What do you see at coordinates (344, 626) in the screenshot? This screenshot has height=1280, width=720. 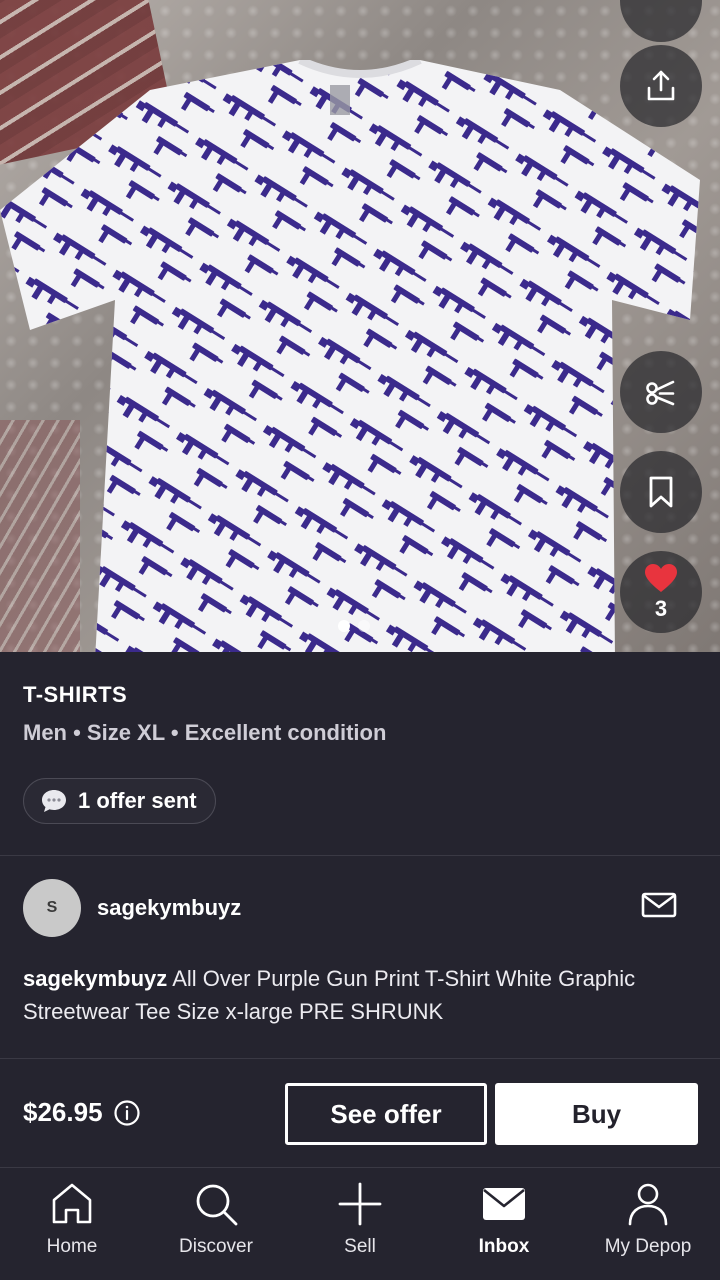 I see `pager-dot-active` at bounding box center [344, 626].